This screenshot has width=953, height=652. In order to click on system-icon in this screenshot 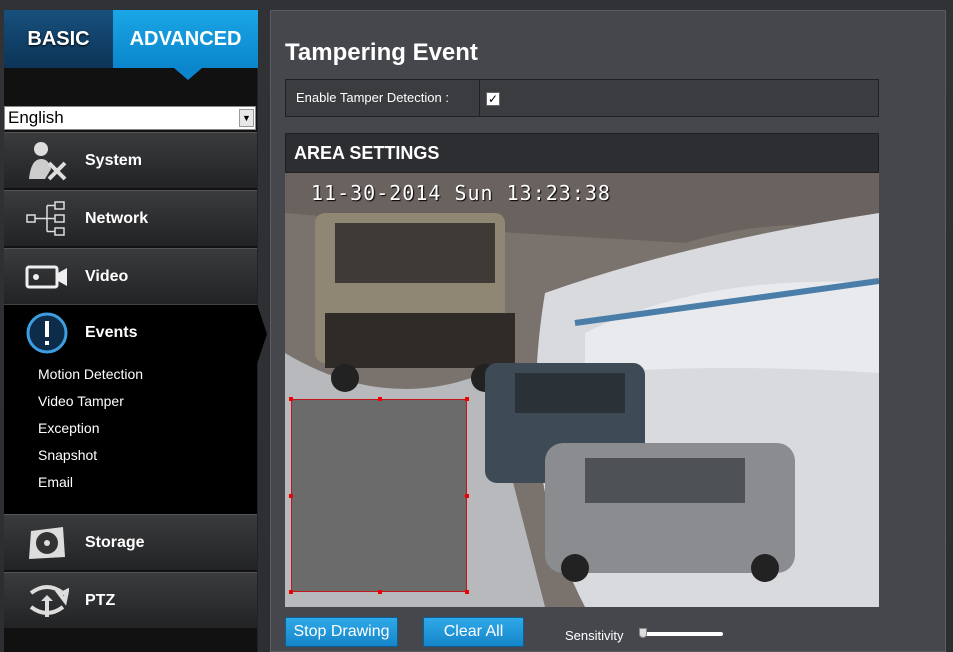, I will do `click(47, 161)`.